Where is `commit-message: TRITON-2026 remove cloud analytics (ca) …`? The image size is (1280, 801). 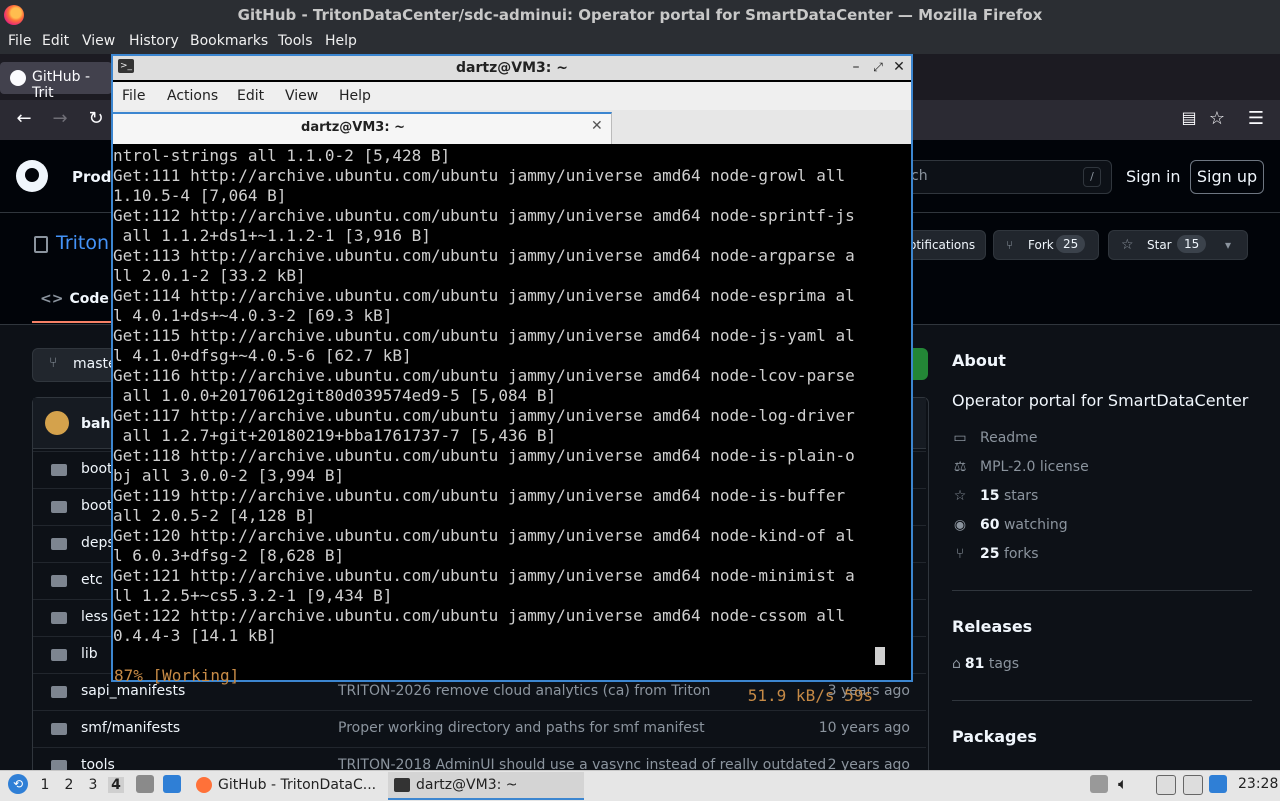
commit-message: TRITON-2026 remove cloud analytics (ca) … is located at coordinates (524, 691).